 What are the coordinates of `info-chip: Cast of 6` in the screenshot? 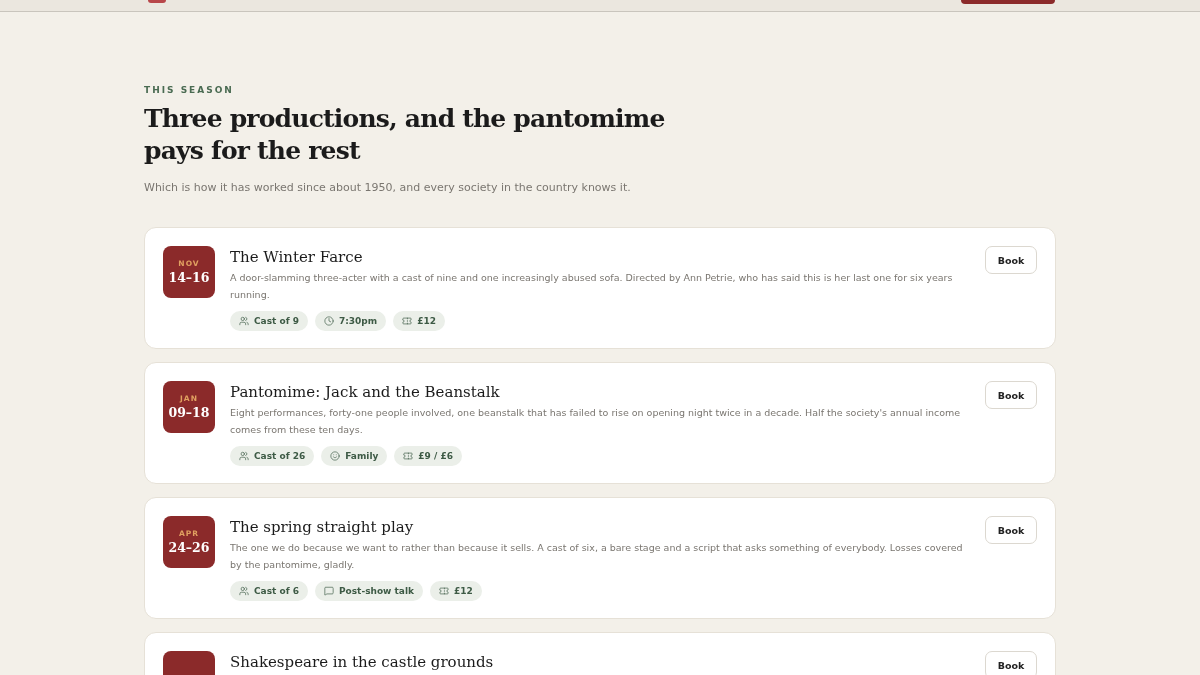 It's located at (269, 591).